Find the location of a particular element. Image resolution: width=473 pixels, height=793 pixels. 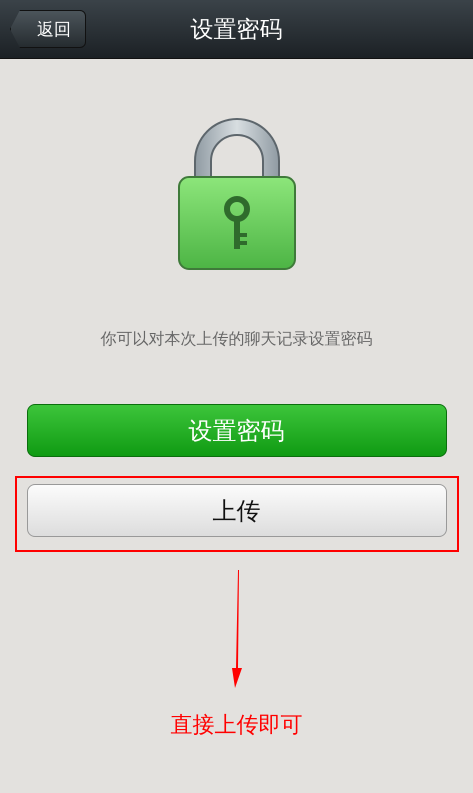

back-button: 返回 is located at coordinates (48, 29).